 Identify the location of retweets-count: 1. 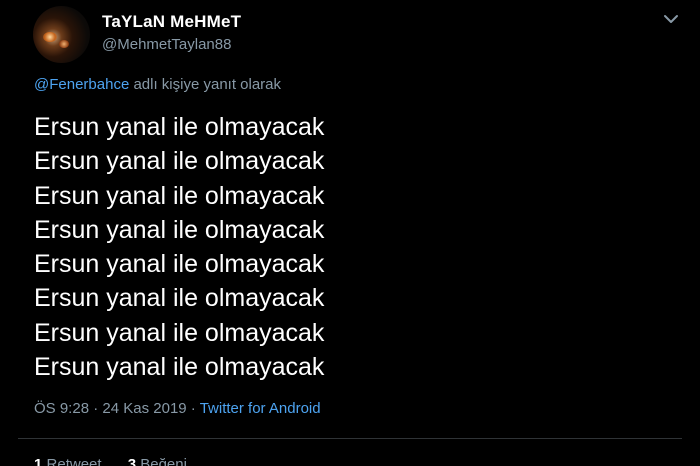
(38, 461).